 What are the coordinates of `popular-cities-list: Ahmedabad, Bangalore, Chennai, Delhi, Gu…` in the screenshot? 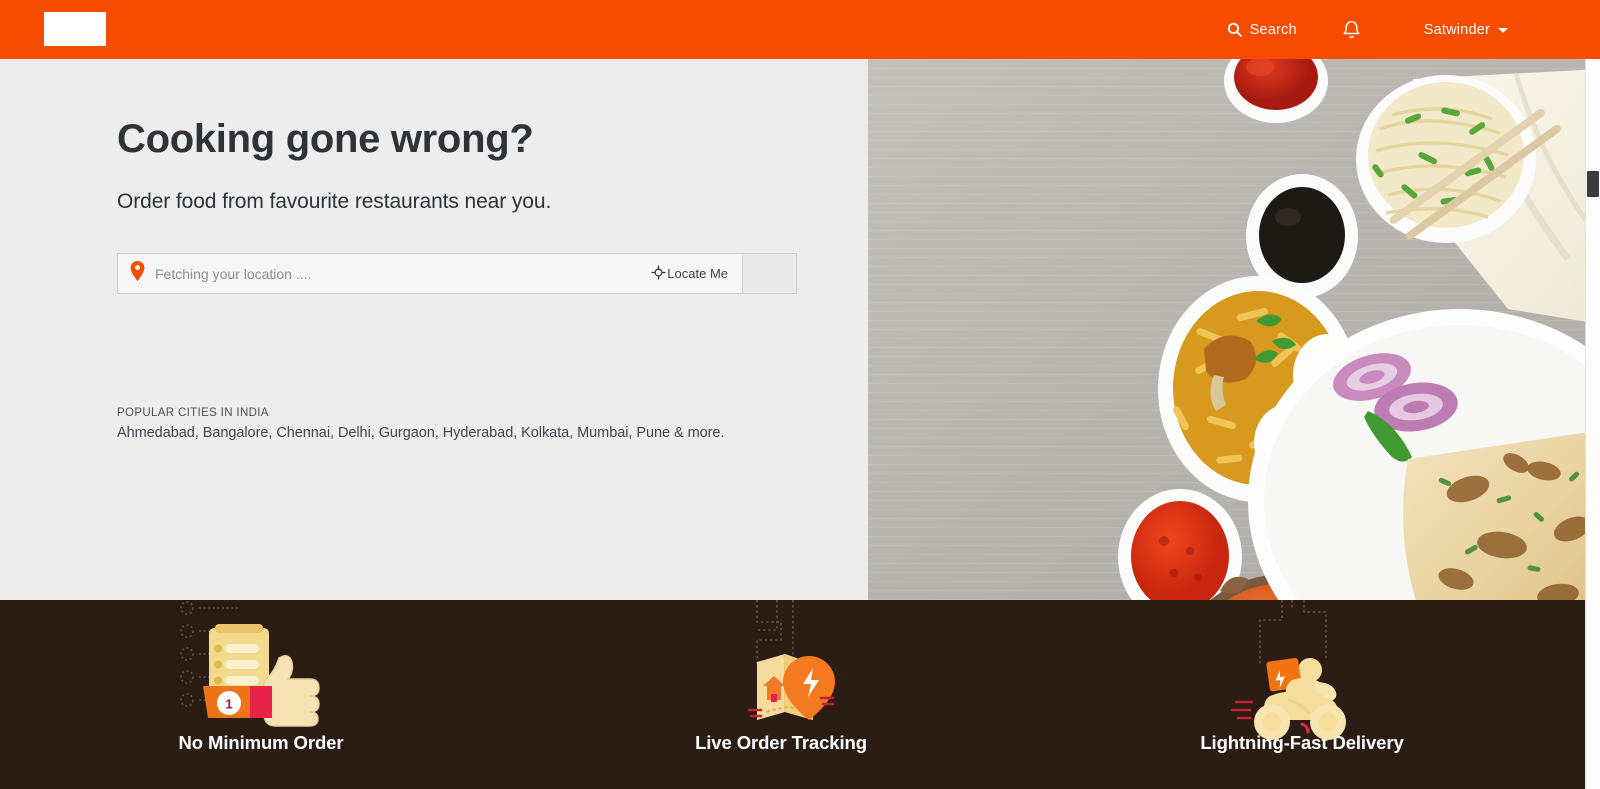 It's located at (420, 433).